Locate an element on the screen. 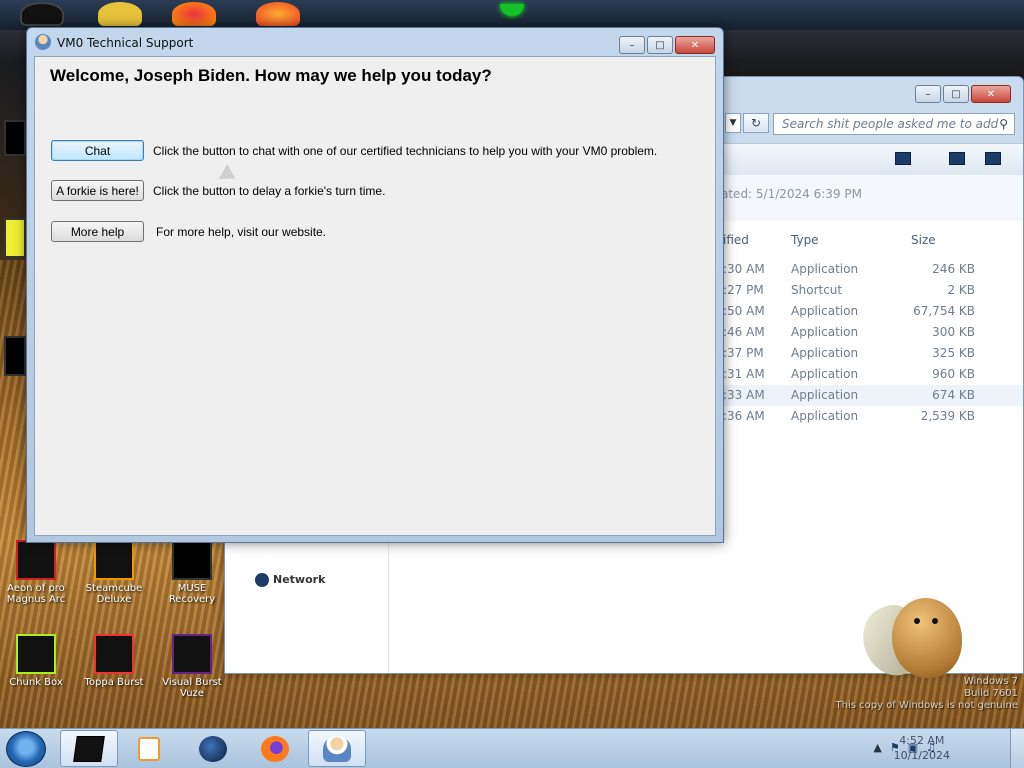 The width and height of the screenshot is (1024, 768). firefox-icon is located at coordinates (275, 748).